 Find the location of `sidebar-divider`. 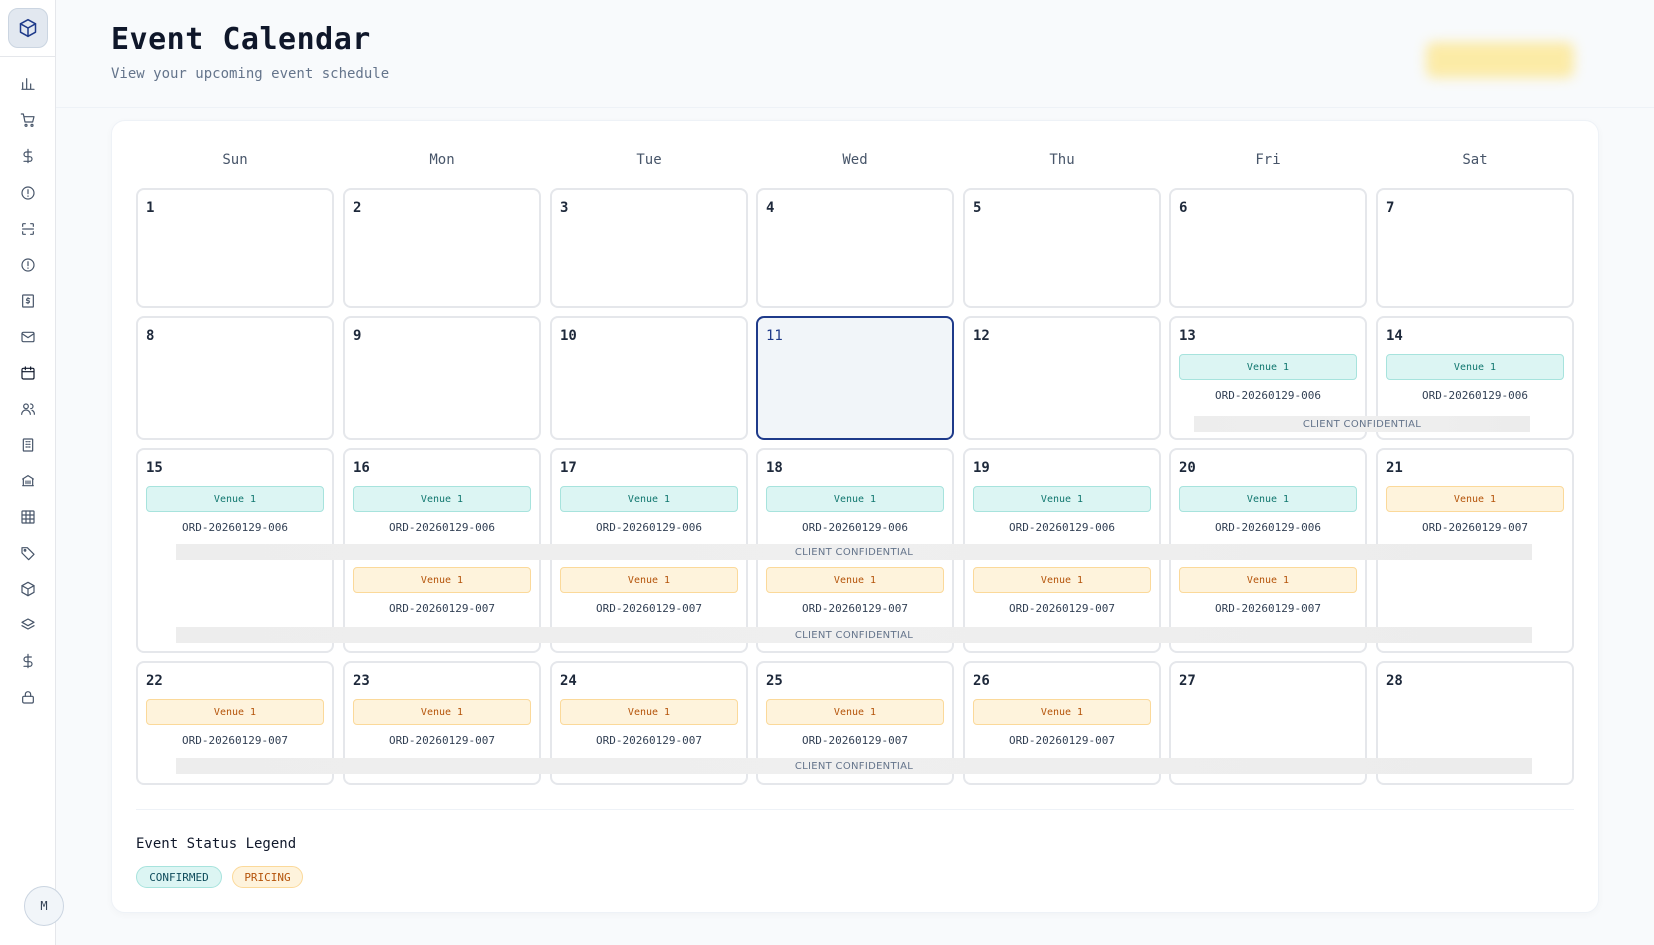

sidebar-divider is located at coordinates (28, 56).